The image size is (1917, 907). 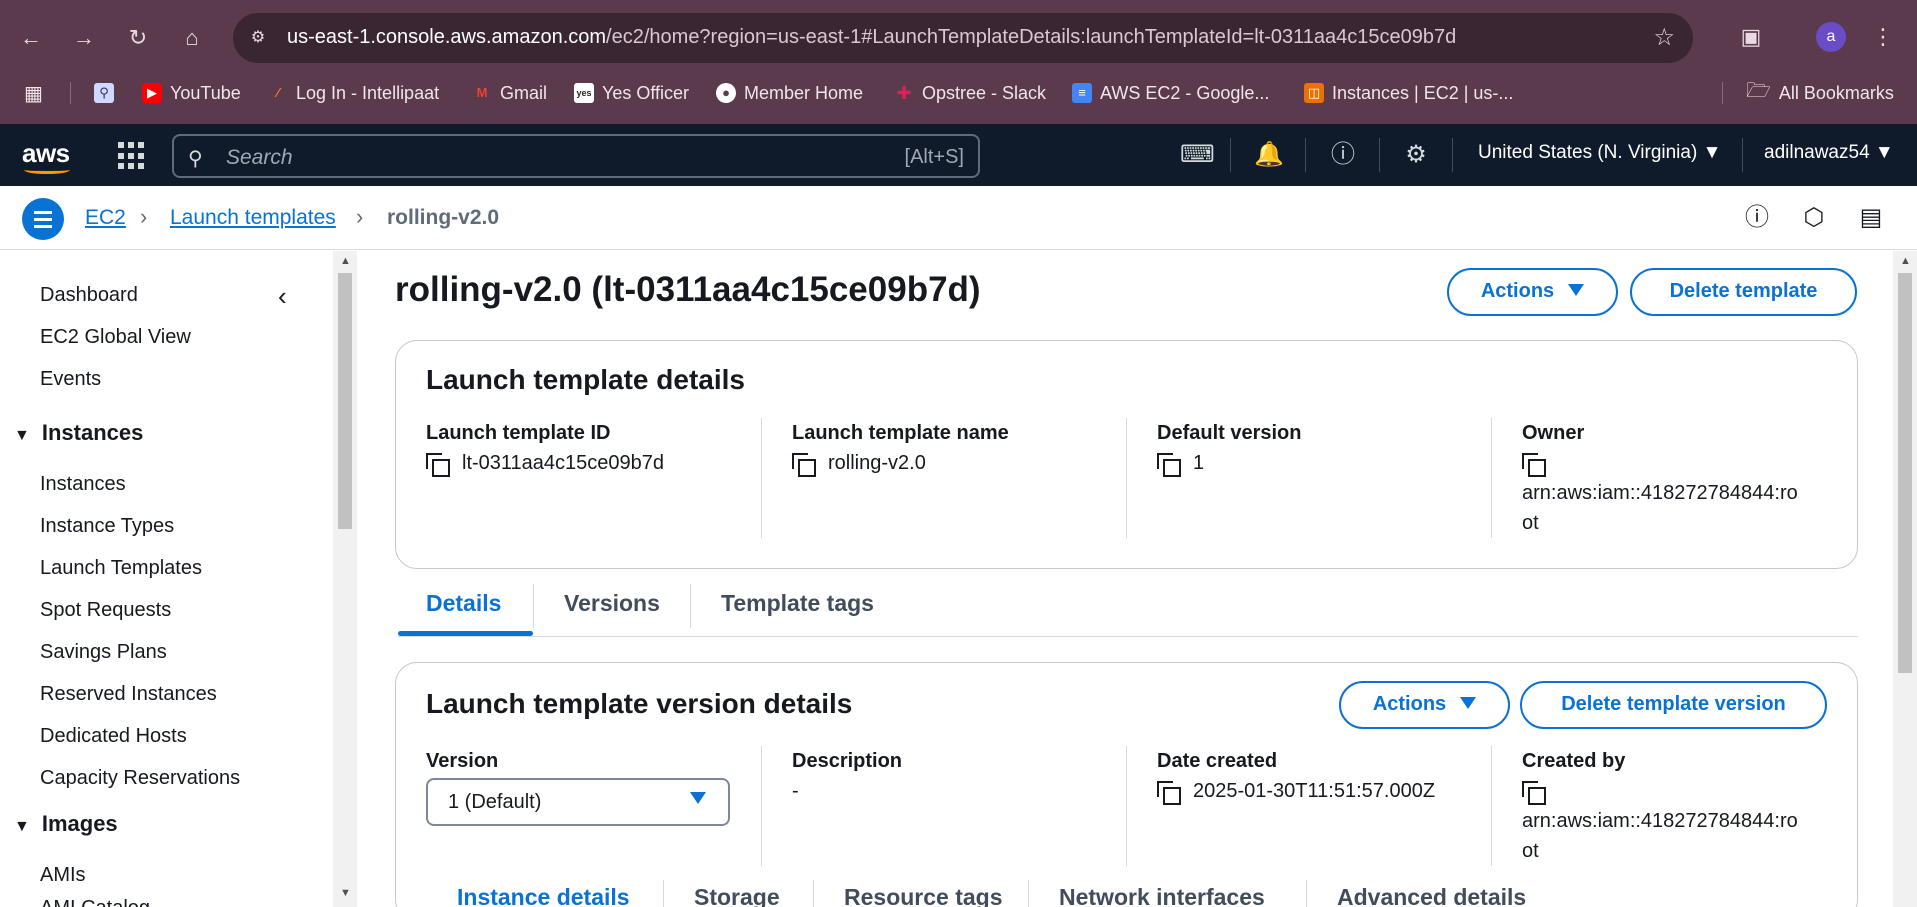 I want to click on sidebar-item-dashboard: Dashboard, so click(x=89, y=295).